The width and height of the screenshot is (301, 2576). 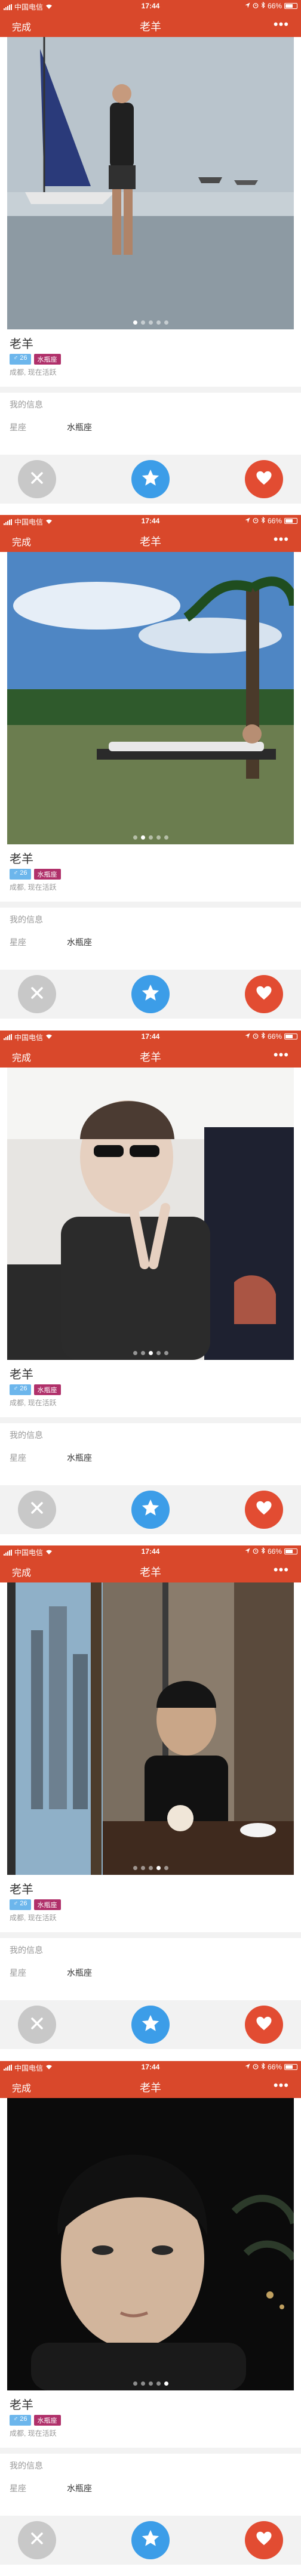 What do you see at coordinates (21, 1374) in the screenshot?
I see `profile-name: 老羊` at bounding box center [21, 1374].